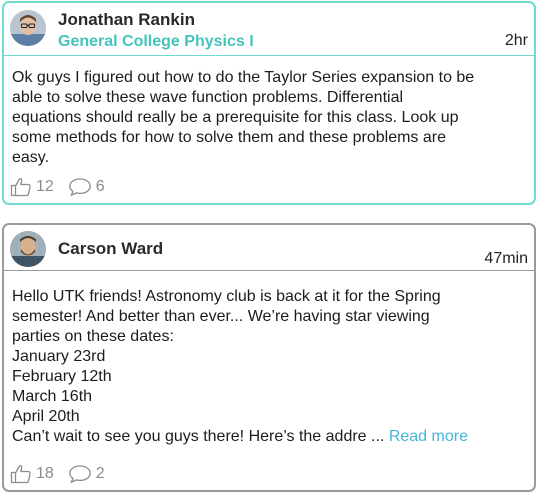  What do you see at coordinates (93, 336) in the screenshot?
I see `body-line: parties on these dates:` at bounding box center [93, 336].